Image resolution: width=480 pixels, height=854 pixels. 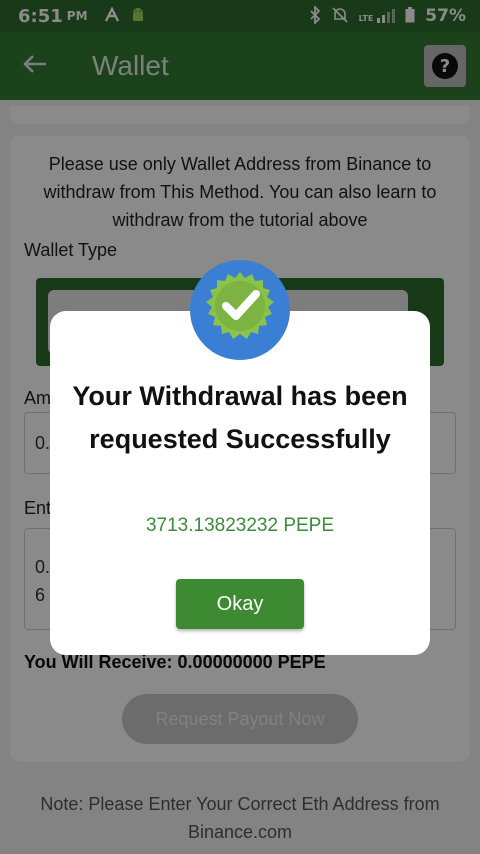 I want to click on success-check-icon, so click(x=240, y=310).